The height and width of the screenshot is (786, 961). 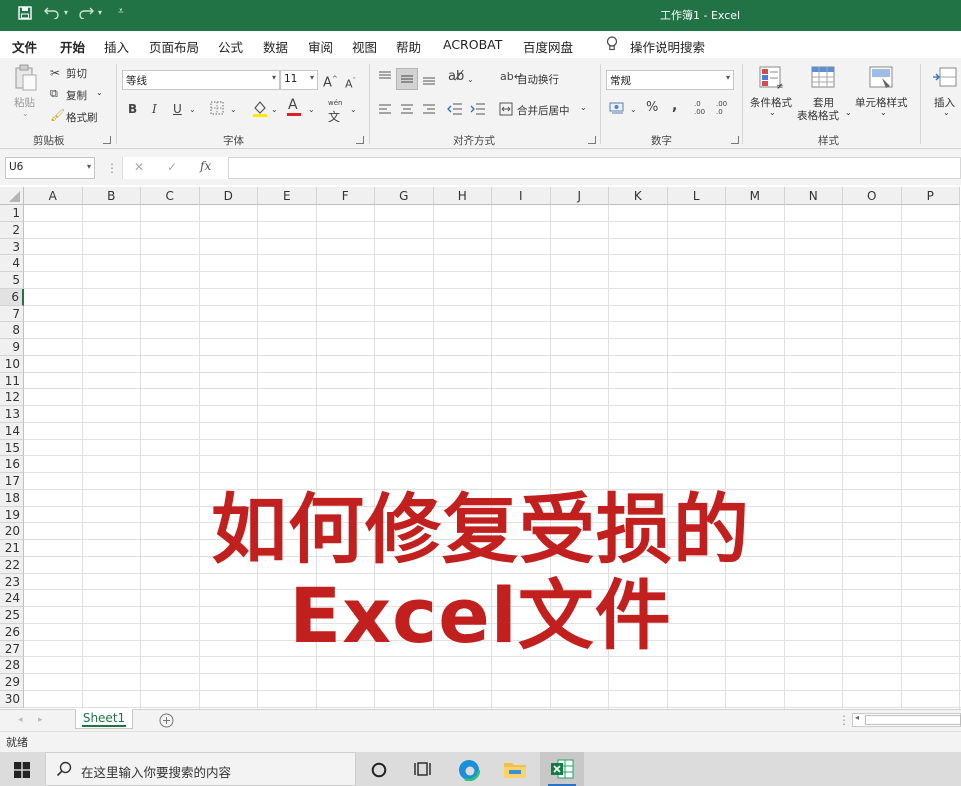 I want to click on tab-review: 审阅, so click(x=320, y=46).